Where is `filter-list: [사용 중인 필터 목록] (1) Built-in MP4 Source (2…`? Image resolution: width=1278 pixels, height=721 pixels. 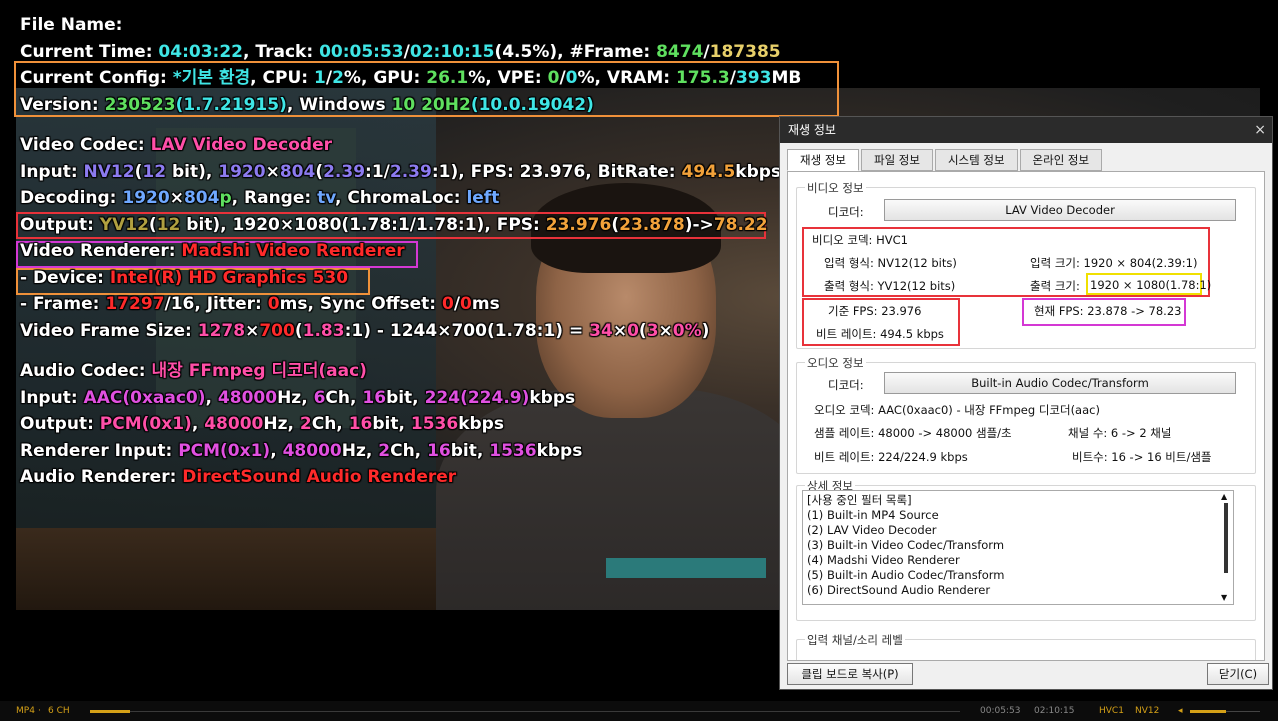
filter-list: [사용 중인 필터 목록] (1) Built-in MP4 Source (2… is located at coordinates (1018, 547).